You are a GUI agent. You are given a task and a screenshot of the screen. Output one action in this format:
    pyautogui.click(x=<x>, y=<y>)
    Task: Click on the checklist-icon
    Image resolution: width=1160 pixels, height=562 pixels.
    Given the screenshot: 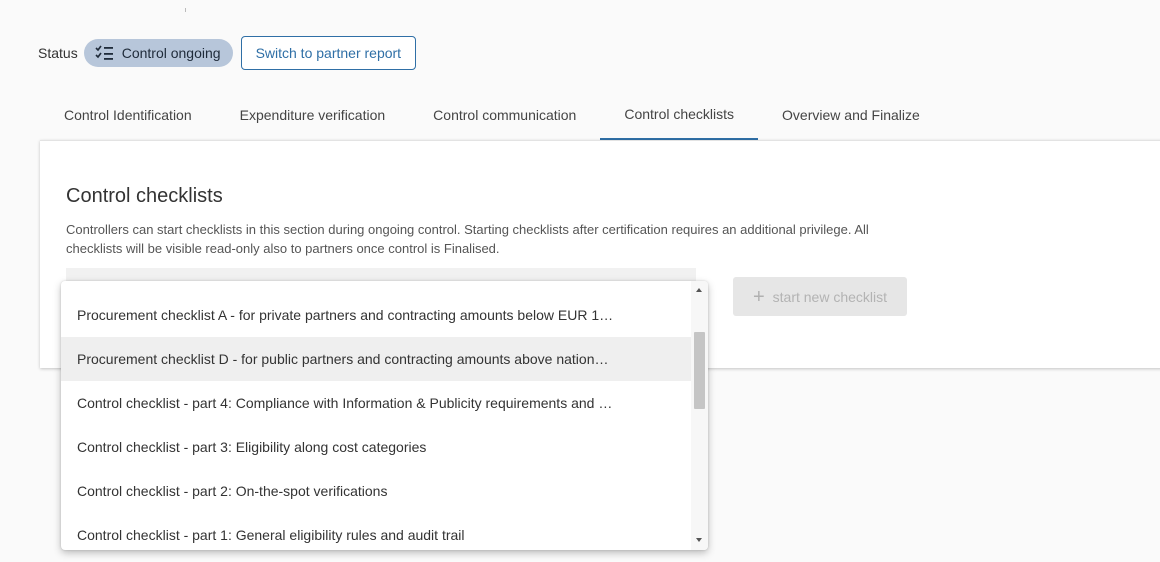 What is the action you would take?
    pyautogui.click(x=104, y=52)
    